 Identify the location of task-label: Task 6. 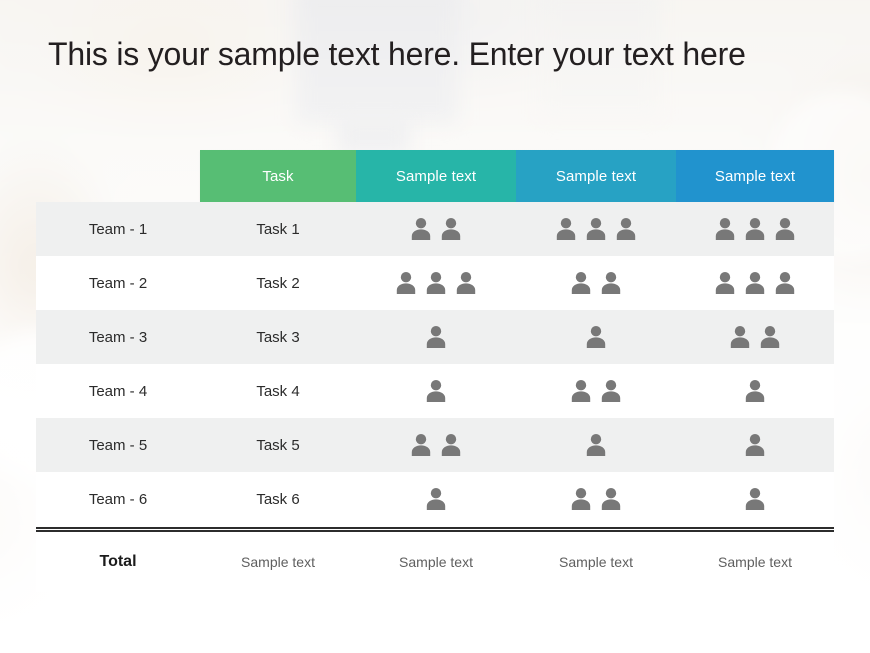
(278, 499).